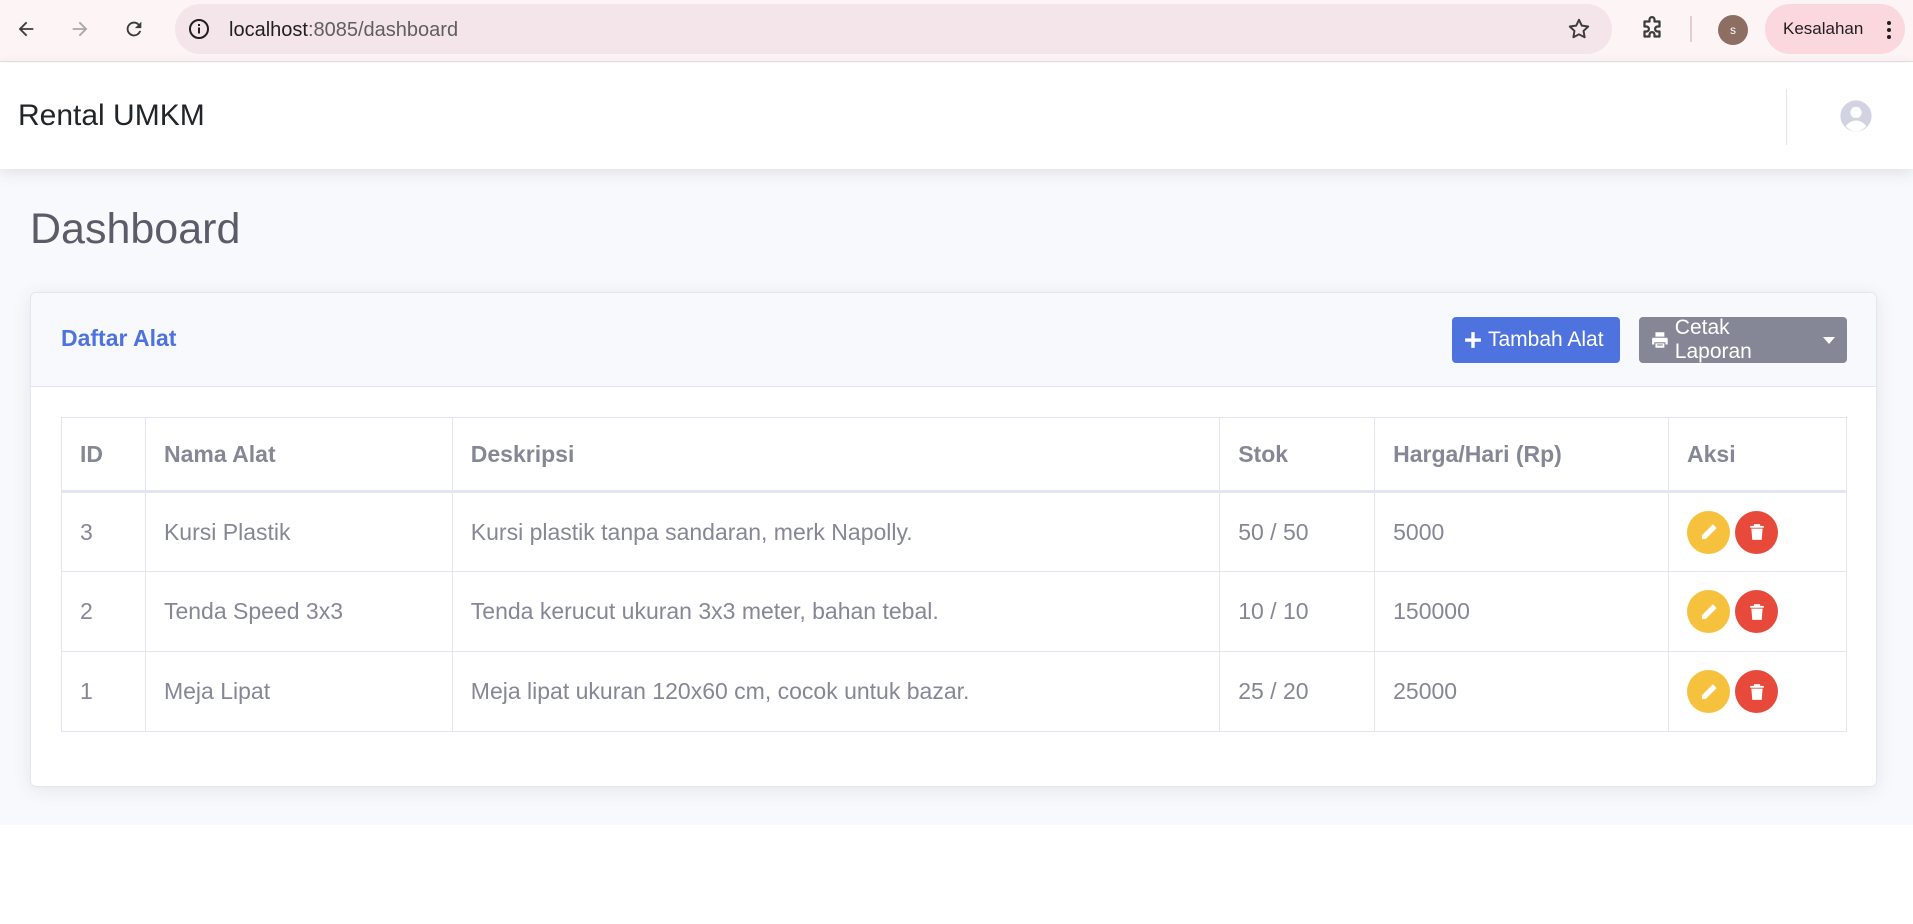  I want to click on page-title: Dashboard, so click(135, 229).